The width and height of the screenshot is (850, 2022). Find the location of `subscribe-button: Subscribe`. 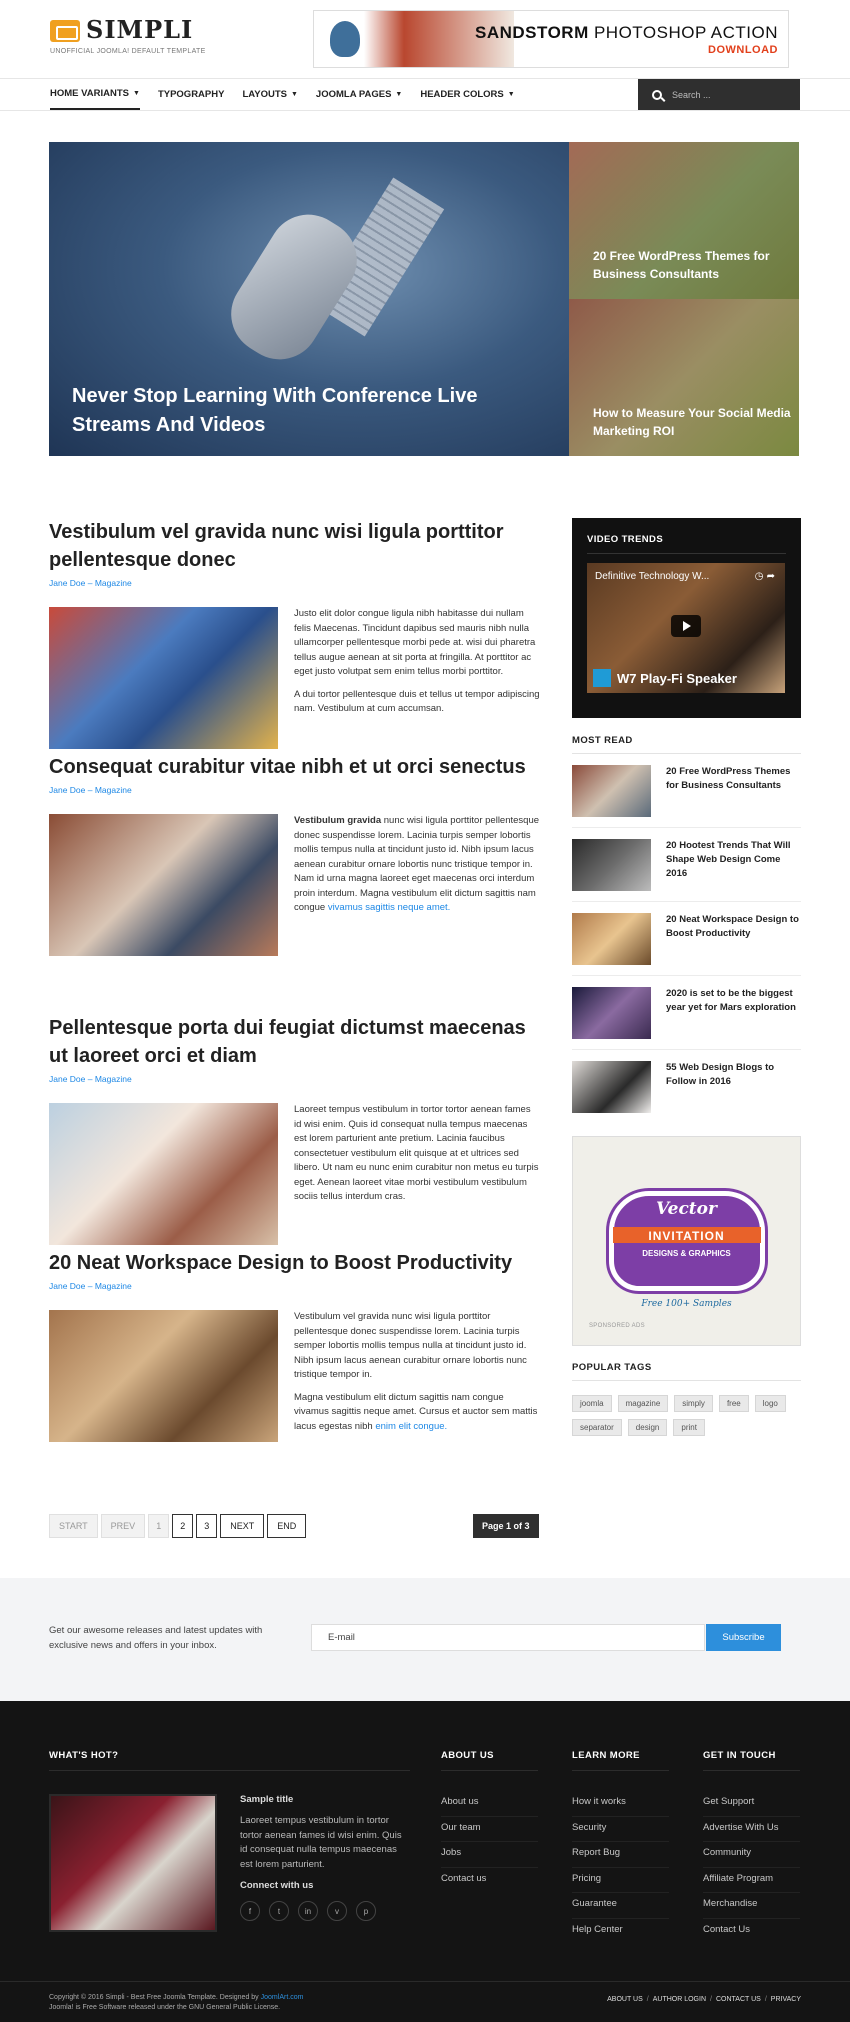

subscribe-button: Subscribe is located at coordinates (743, 1637).